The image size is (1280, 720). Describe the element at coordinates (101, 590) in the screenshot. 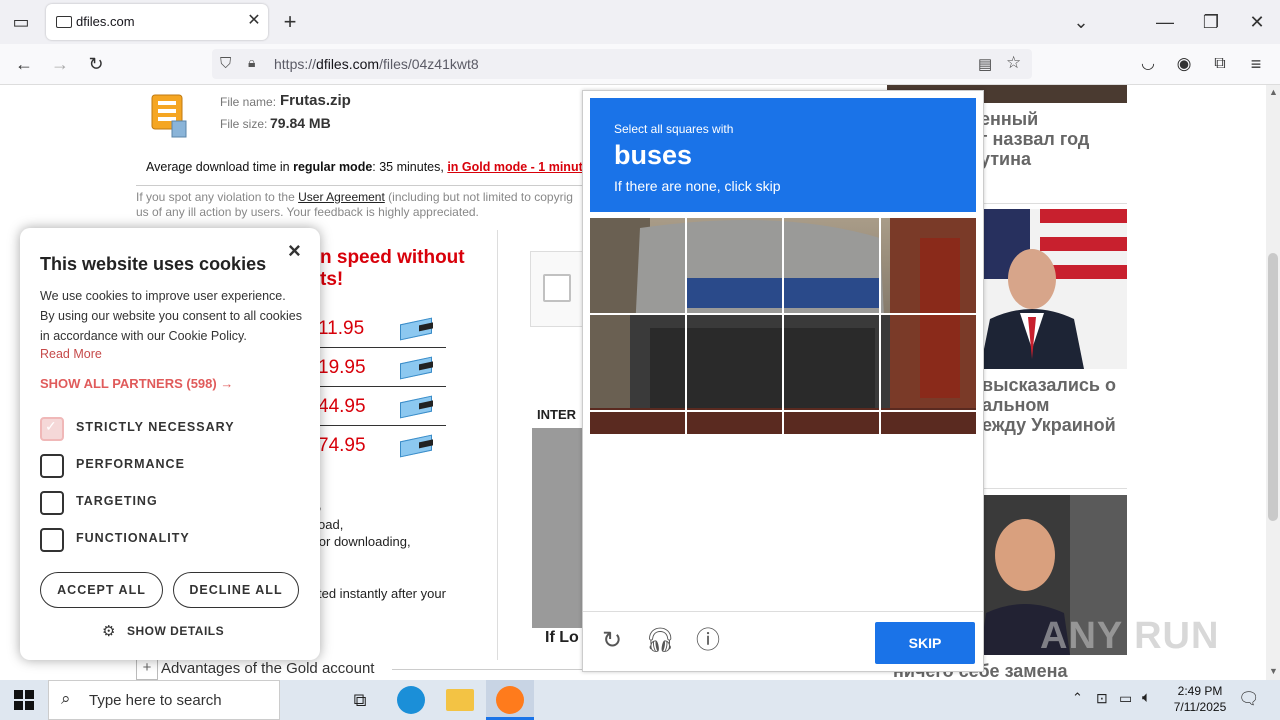

I see `accept-all-button: ACCEPT ALL` at that location.